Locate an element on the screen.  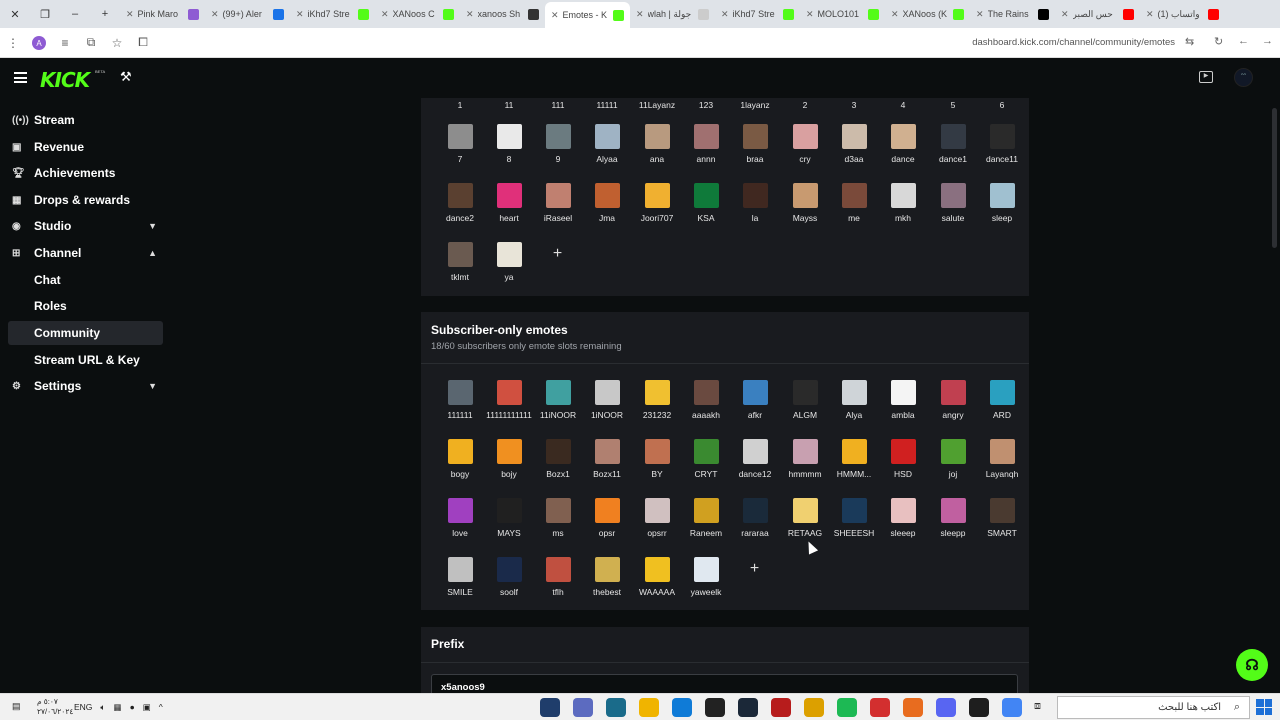
sidebar-item-settings: ⚙ Settings ▼ is located at coordinates (85, 386).